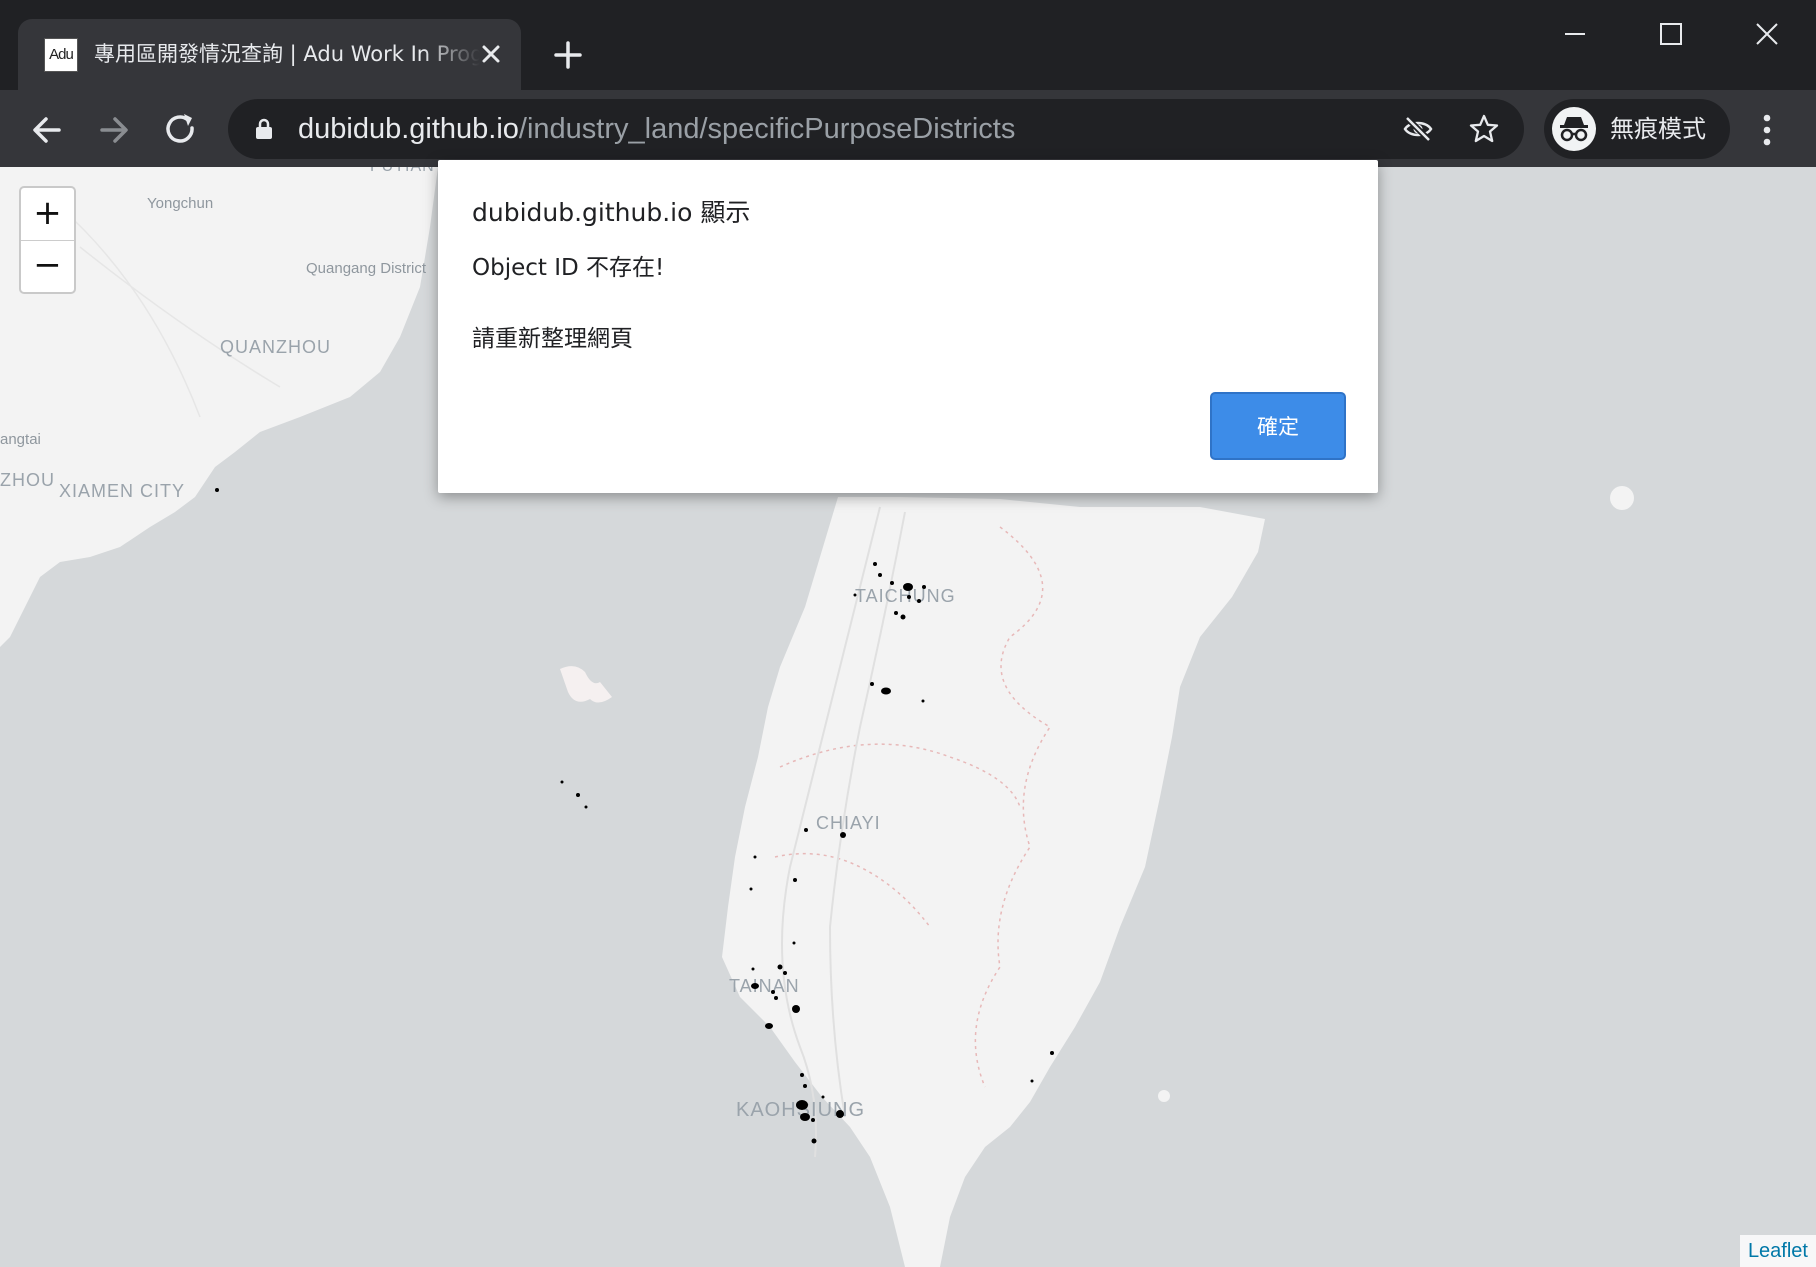 This screenshot has width=1816, height=1267. What do you see at coordinates (1671, 34) in the screenshot?
I see `maximize-icon` at bounding box center [1671, 34].